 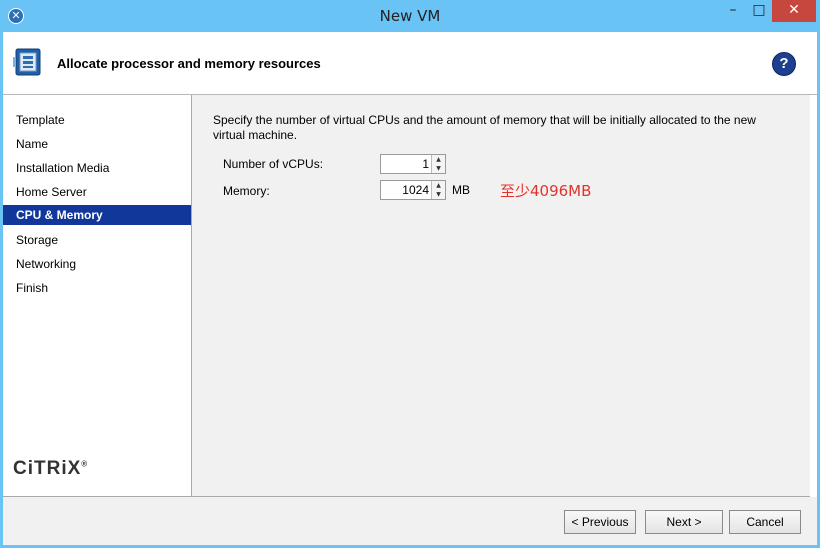 What do you see at coordinates (784, 64) in the screenshot?
I see `help-button: ?` at bounding box center [784, 64].